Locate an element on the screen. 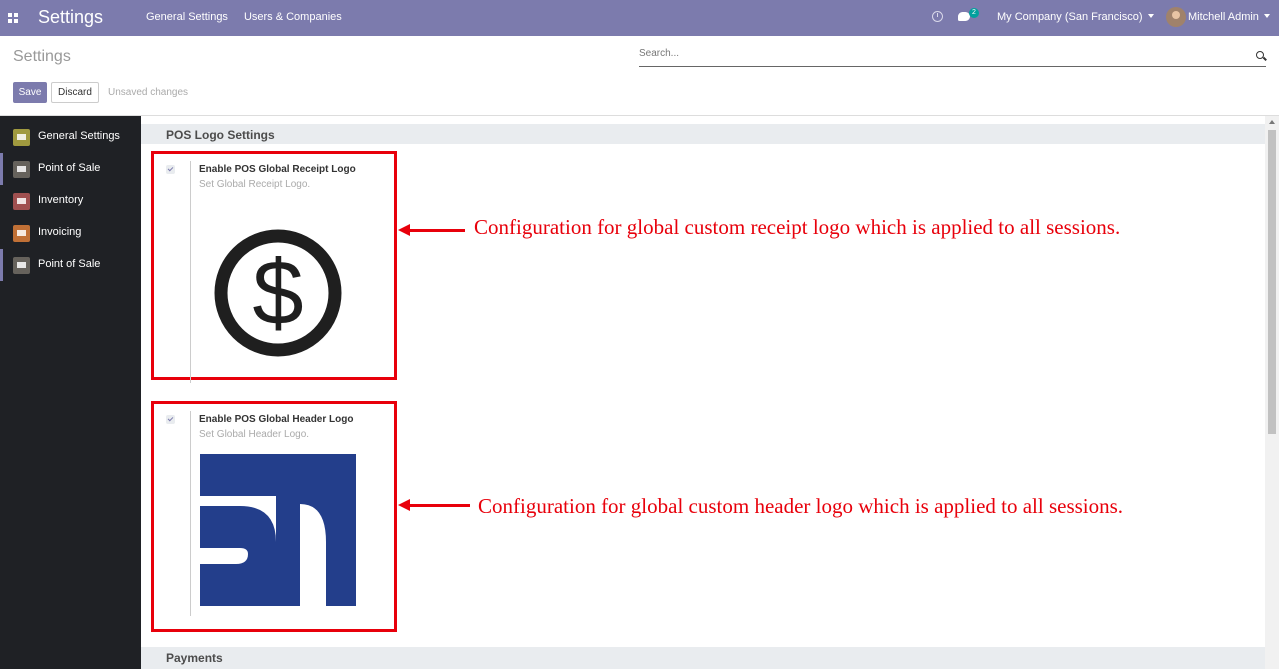  top-menu: General Settings Users & Companies is located at coordinates (244, 17).